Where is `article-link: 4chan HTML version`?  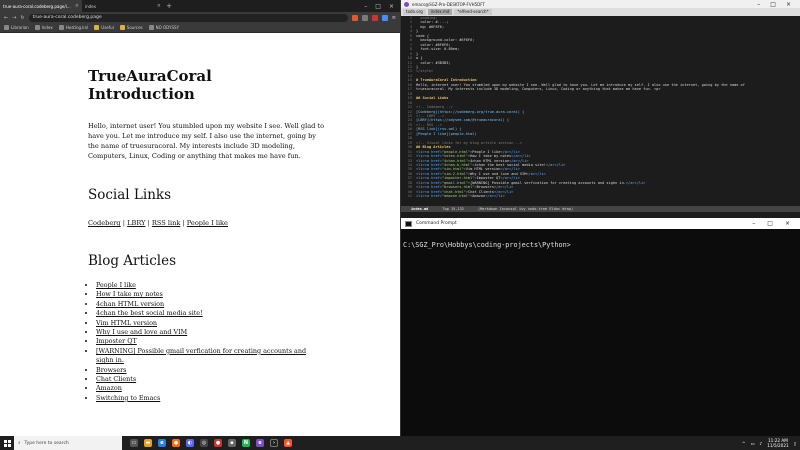
article-link: 4chan HTML version is located at coordinates (130, 304).